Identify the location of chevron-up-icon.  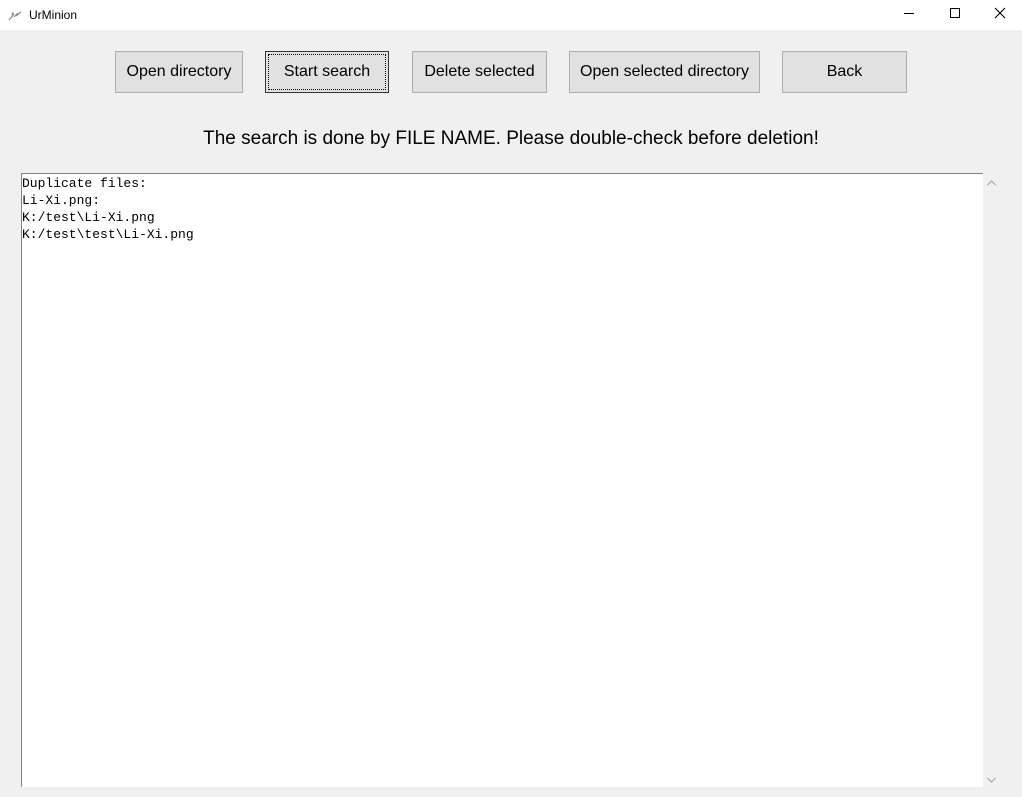
(991, 182).